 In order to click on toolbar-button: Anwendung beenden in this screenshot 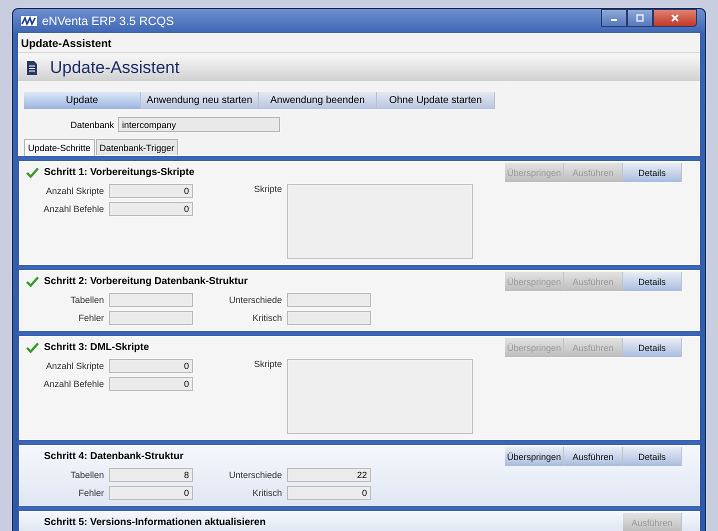, I will do `click(318, 100)`.